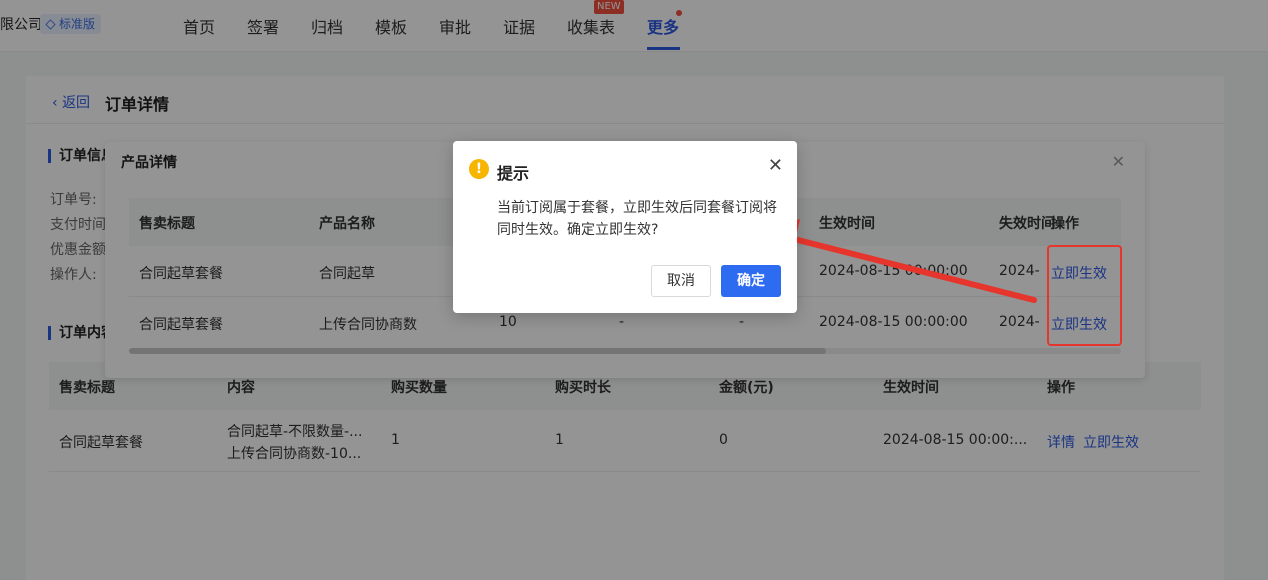  Describe the element at coordinates (637, 219) in the screenshot. I see `dialog-message: 当前订阅属于套餐，立即生效后同套餐订阅将同时生效。确定立即生效?` at that location.